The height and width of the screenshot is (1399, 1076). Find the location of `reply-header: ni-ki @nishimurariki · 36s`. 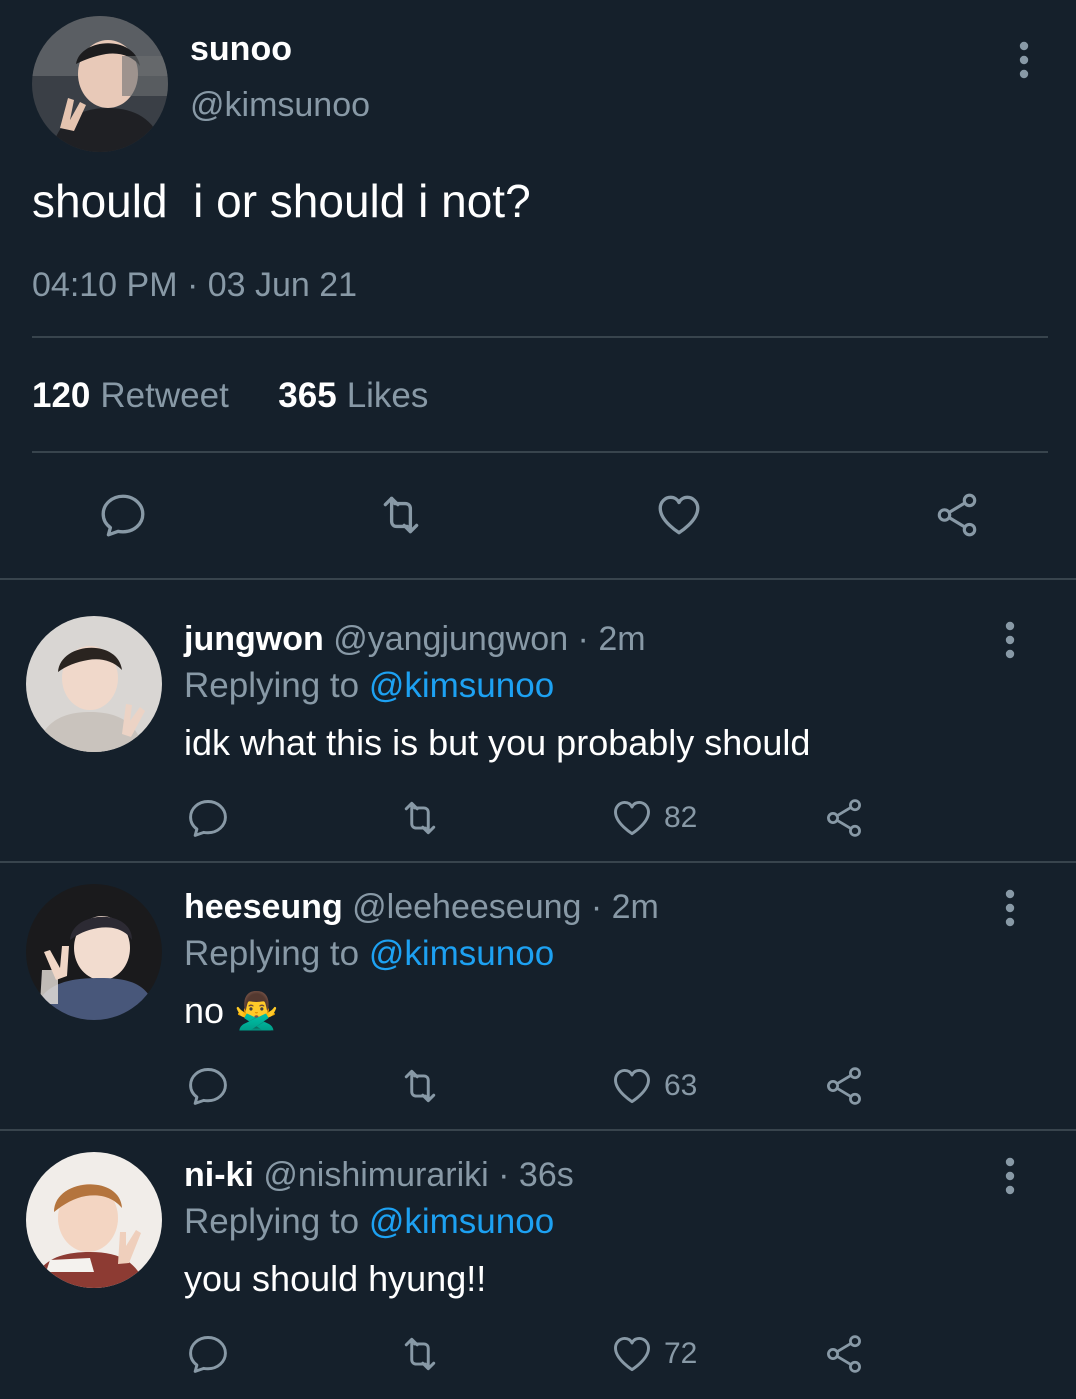

reply-header: ni-ki @nishimurariki · 36s is located at coordinates (379, 1175).